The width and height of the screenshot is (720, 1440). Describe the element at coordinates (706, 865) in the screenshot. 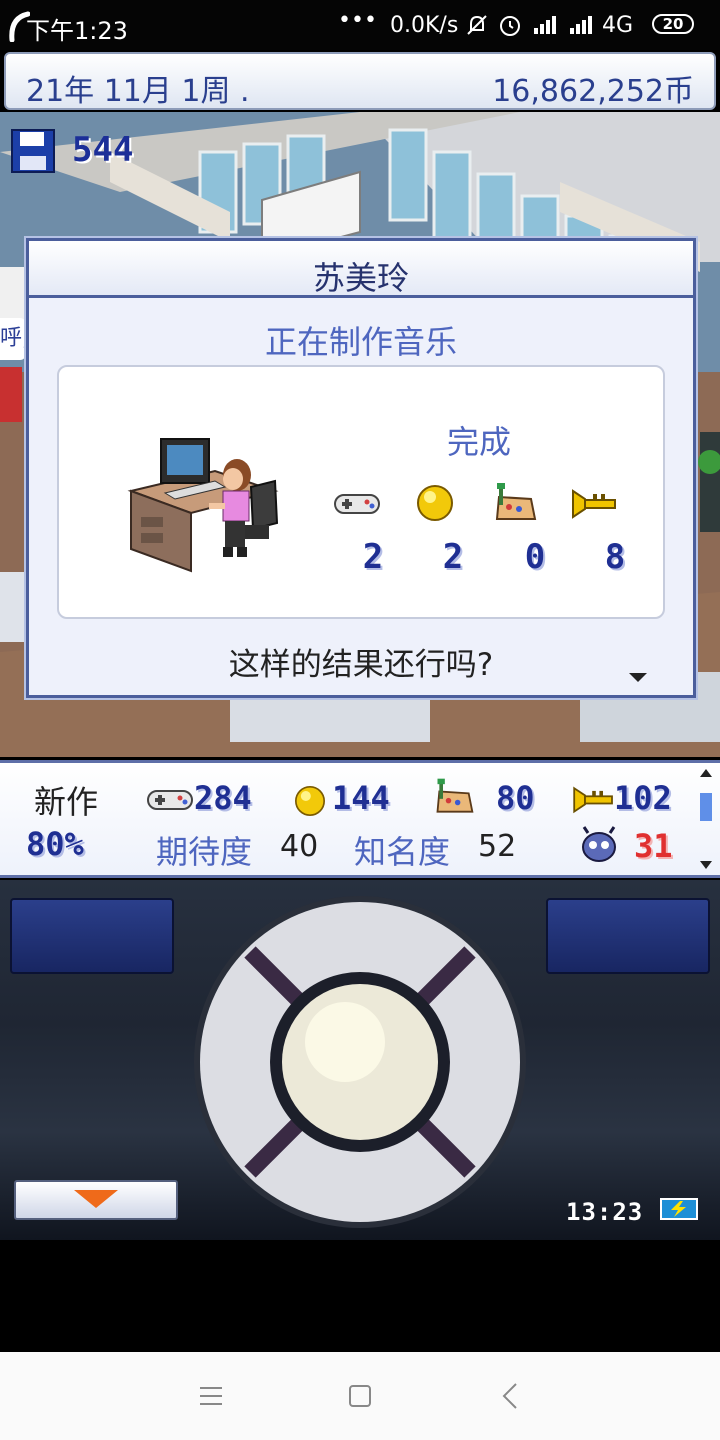

I see `scroll-down-icon` at that location.